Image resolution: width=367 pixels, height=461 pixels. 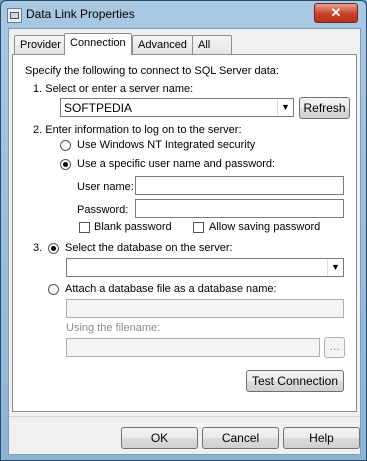 What do you see at coordinates (205, 267) in the screenshot?
I see `database-combobox: ▼` at bounding box center [205, 267].